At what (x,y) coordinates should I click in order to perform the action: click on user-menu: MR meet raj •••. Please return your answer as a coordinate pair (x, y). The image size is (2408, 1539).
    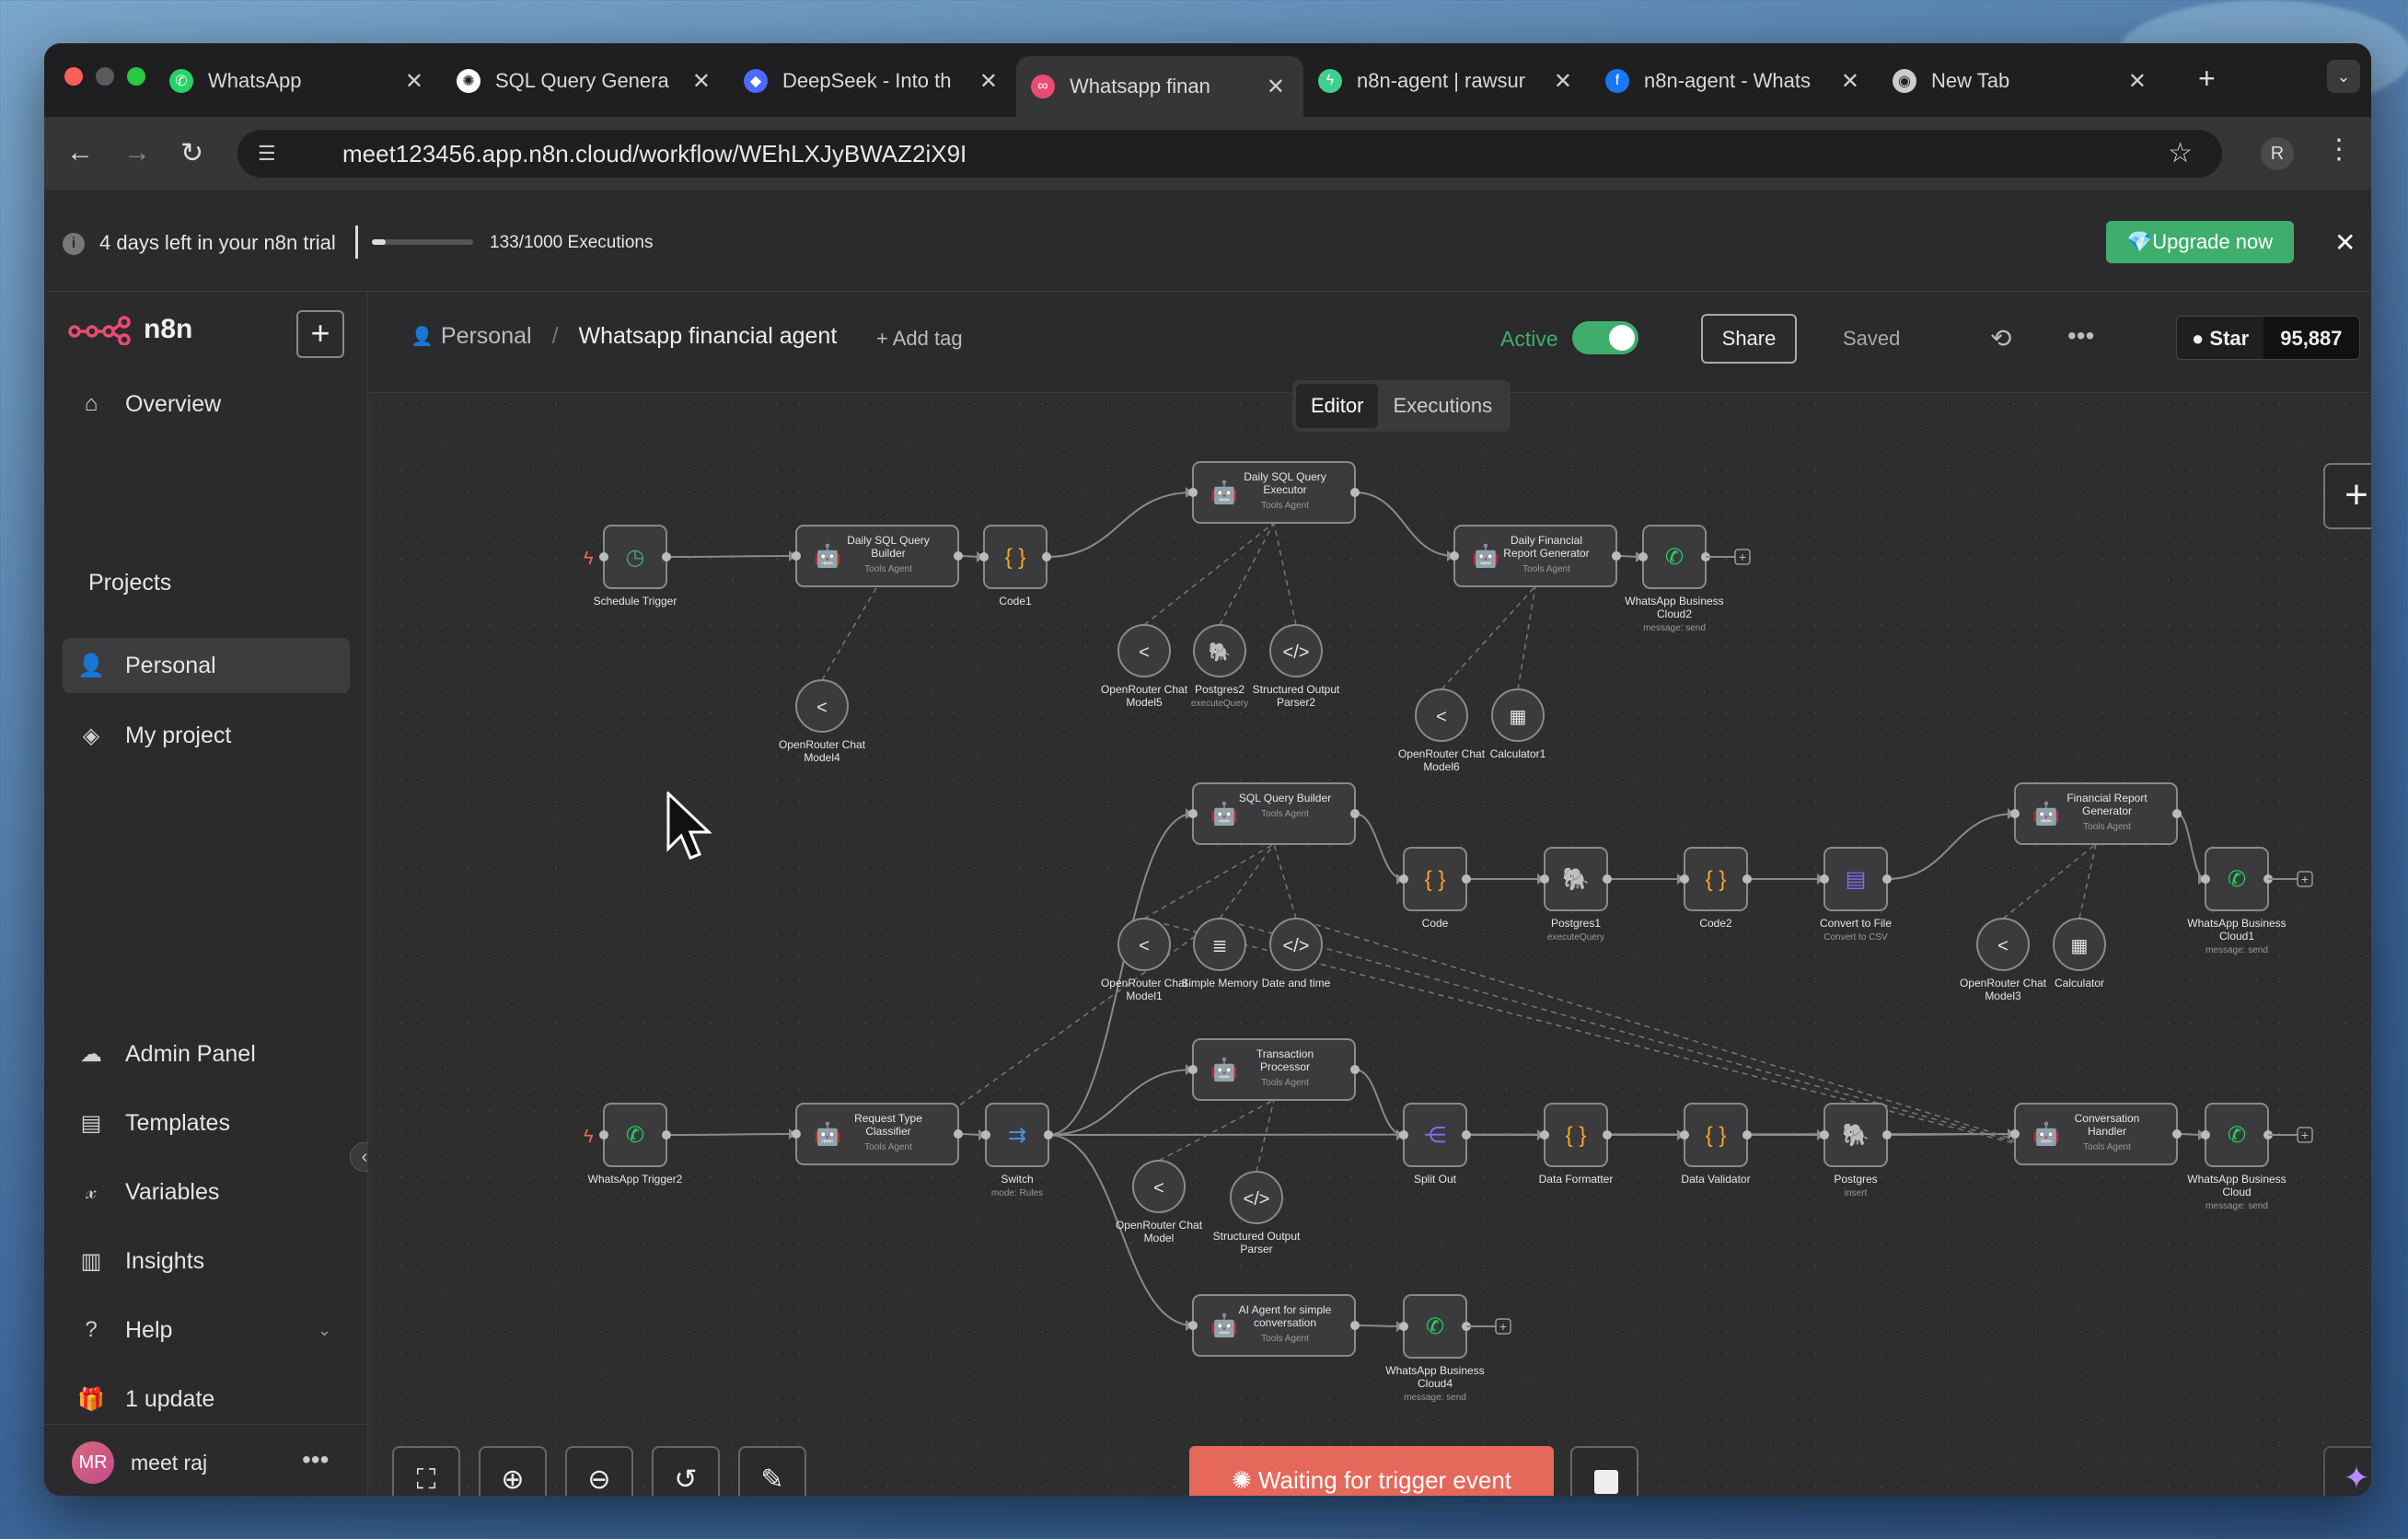
    Looking at the image, I should click on (206, 1460).